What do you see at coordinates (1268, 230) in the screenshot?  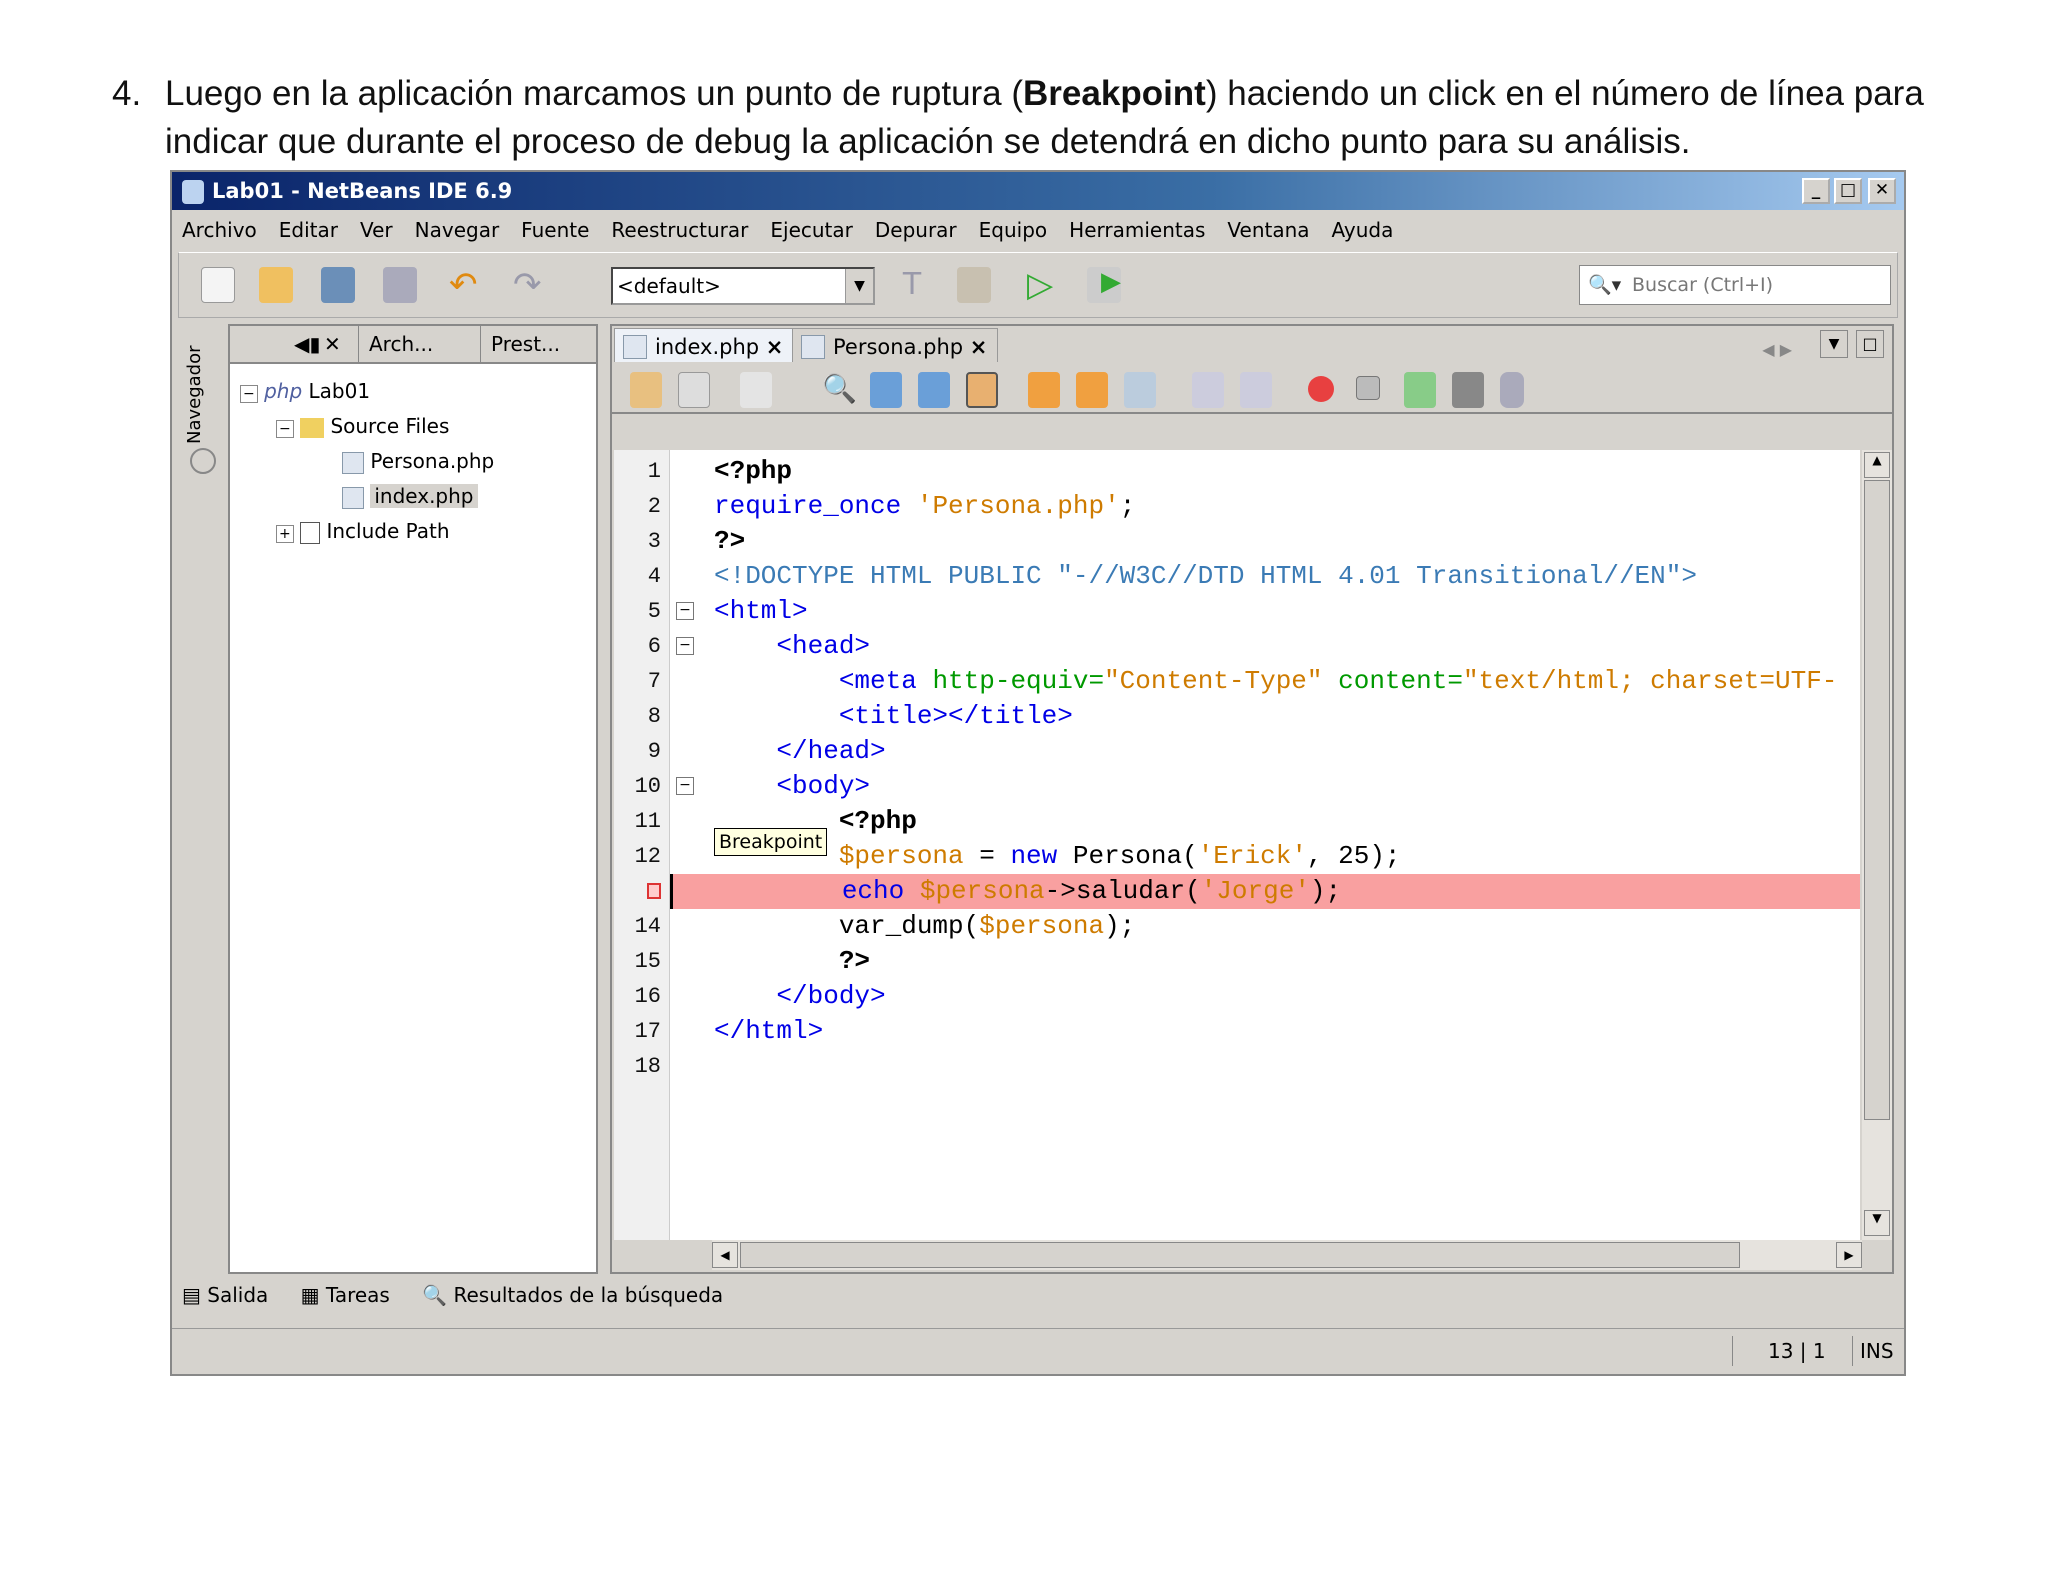 I see `menu-ventana: Ventana` at bounding box center [1268, 230].